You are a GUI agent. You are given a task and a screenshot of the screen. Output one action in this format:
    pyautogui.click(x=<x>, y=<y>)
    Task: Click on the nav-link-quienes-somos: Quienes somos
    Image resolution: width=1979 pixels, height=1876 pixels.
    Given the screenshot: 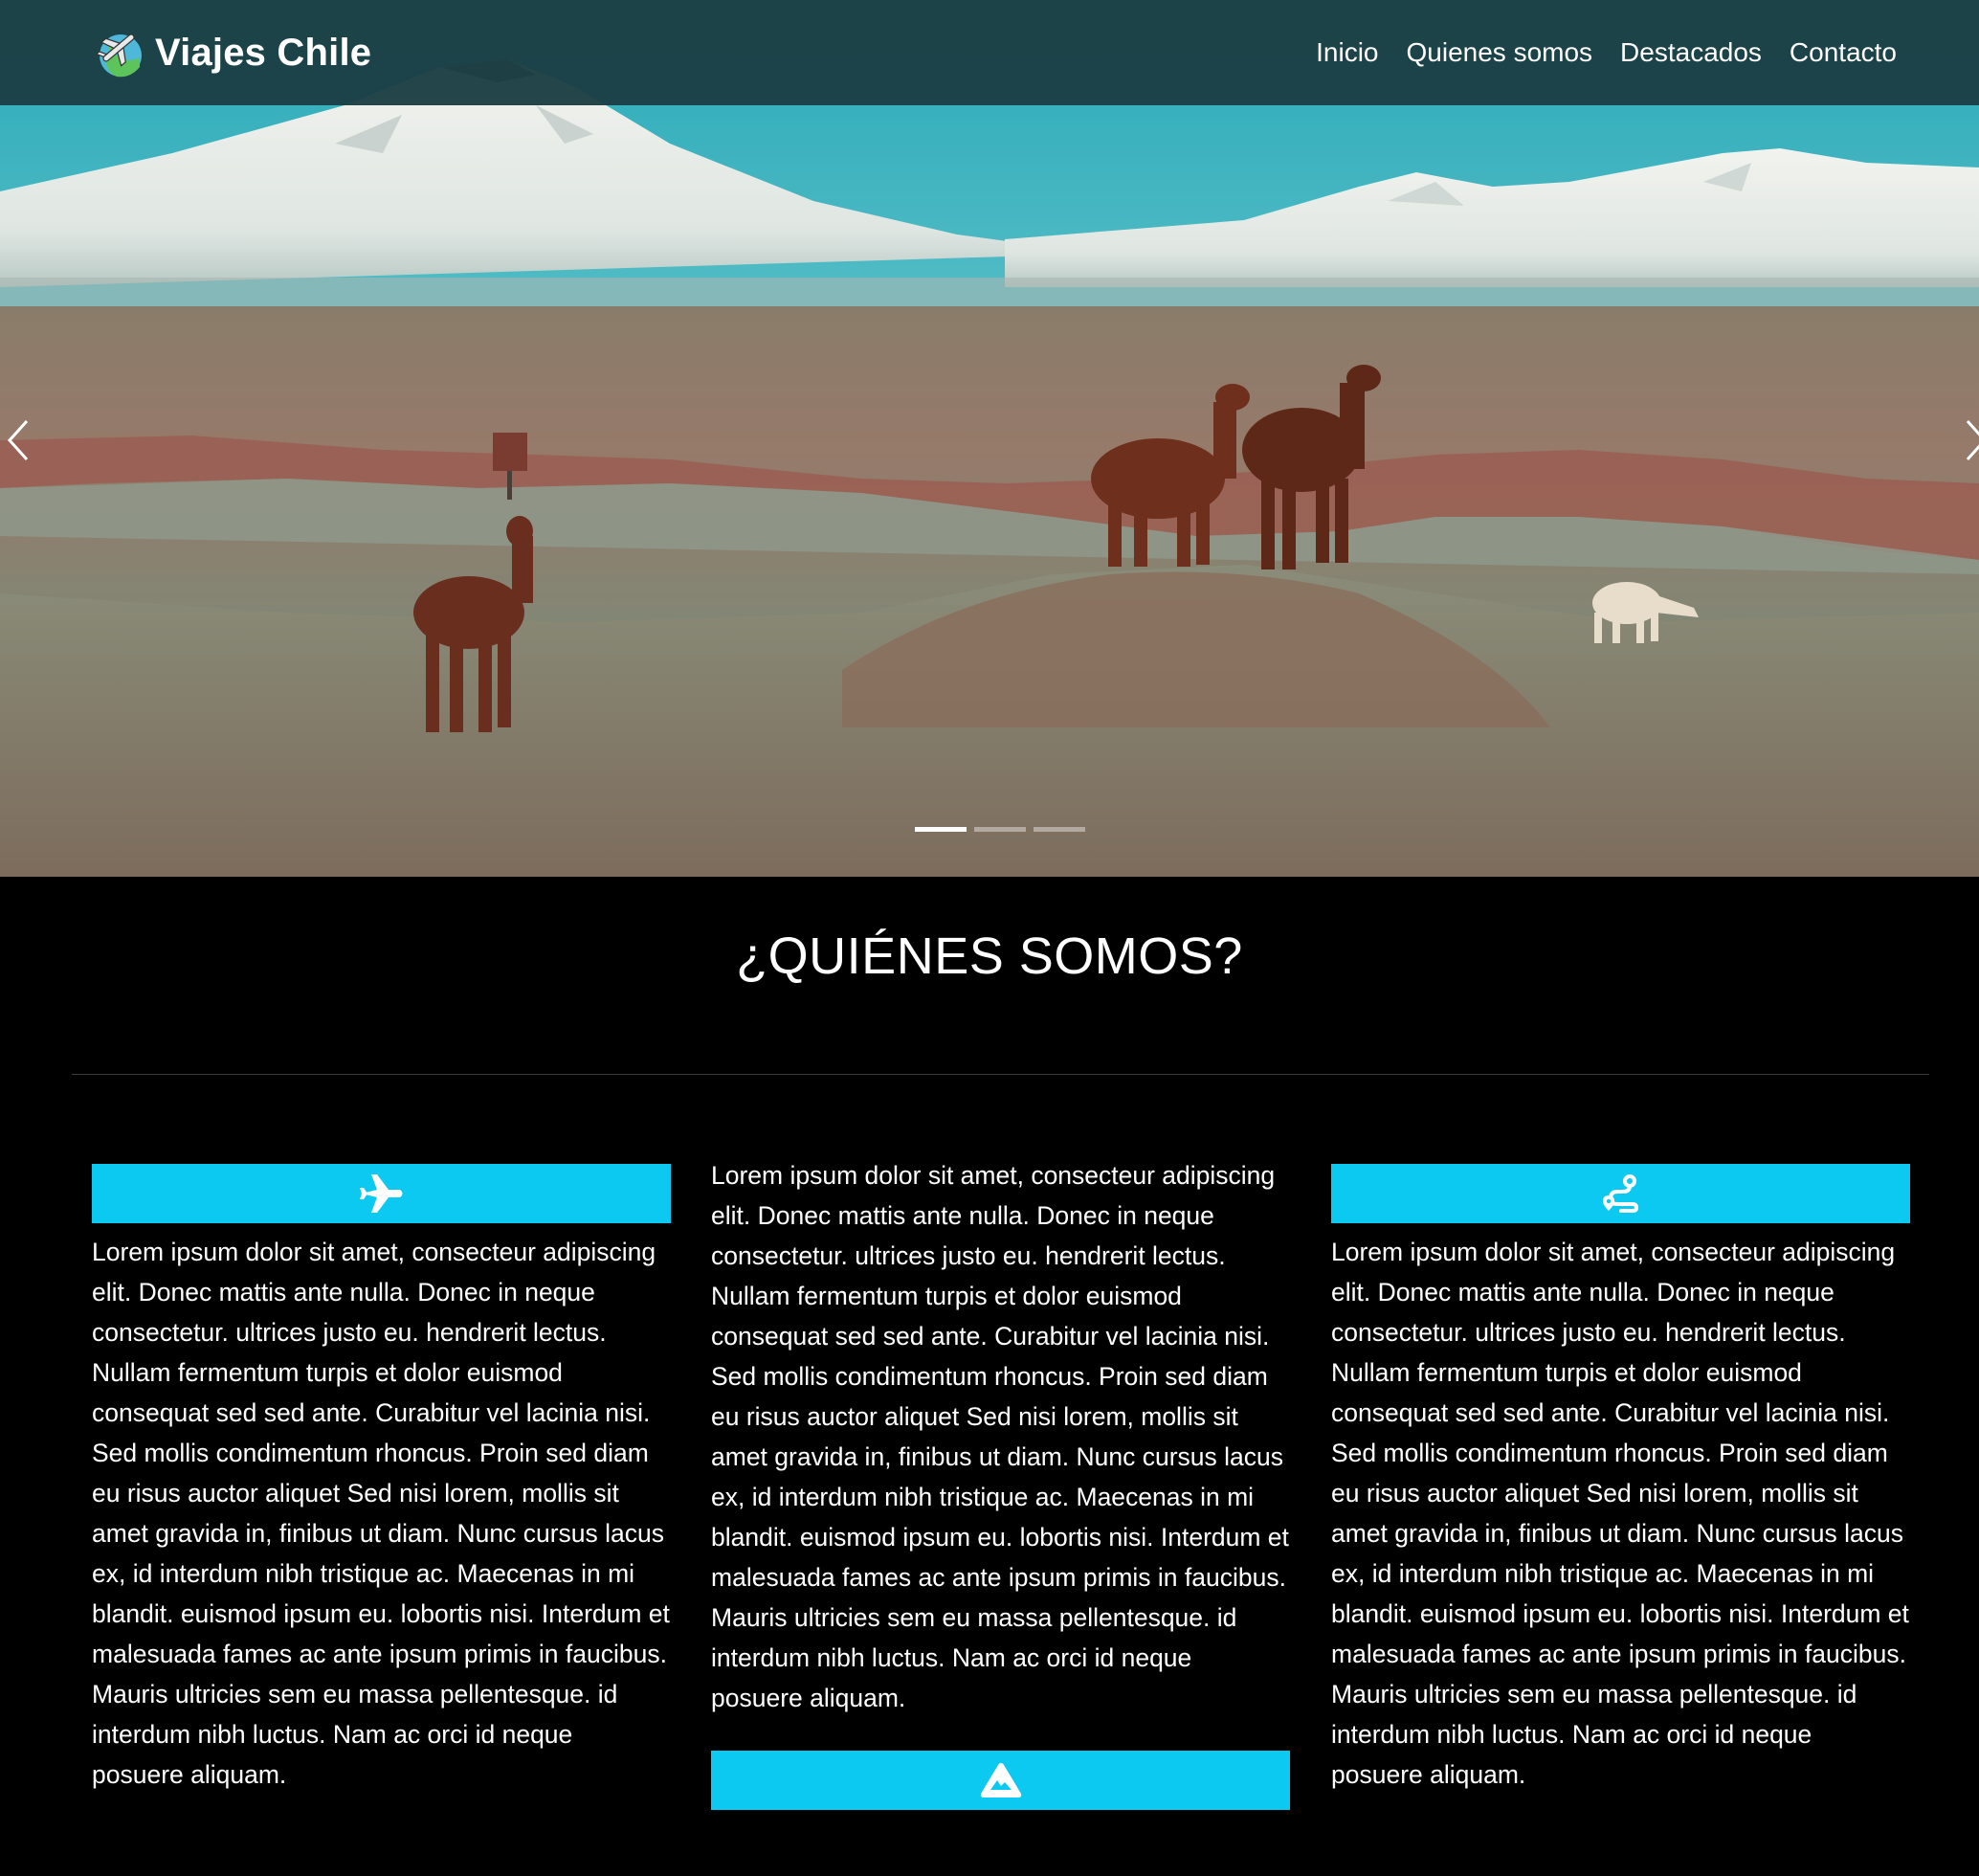 What is the action you would take?
    pyautogui.click(x=1500, y=52)
    